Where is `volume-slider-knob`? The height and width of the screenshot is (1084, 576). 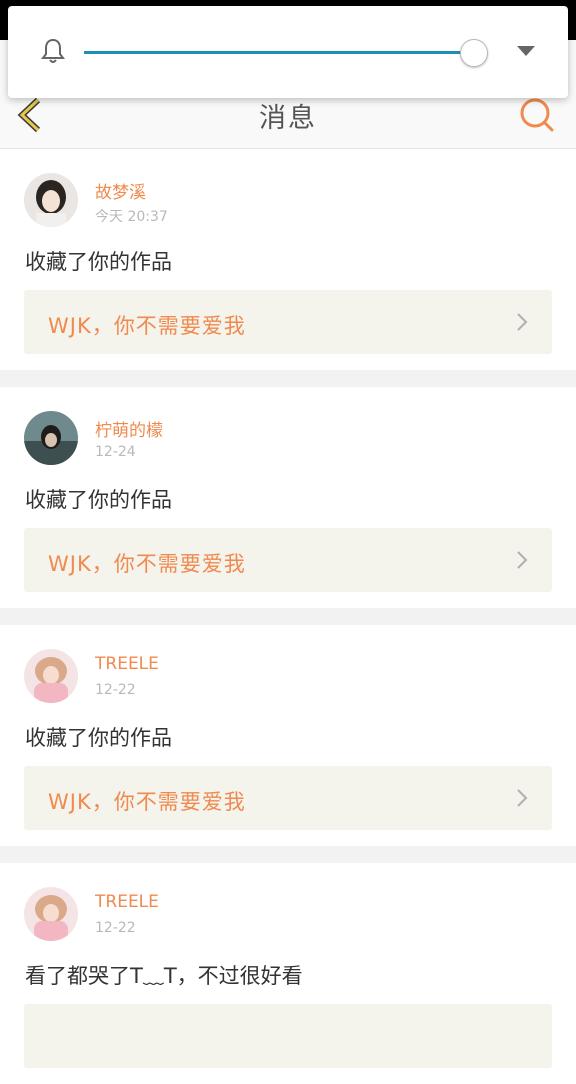 volume-slider-knob is located at coordinates (474, 53).